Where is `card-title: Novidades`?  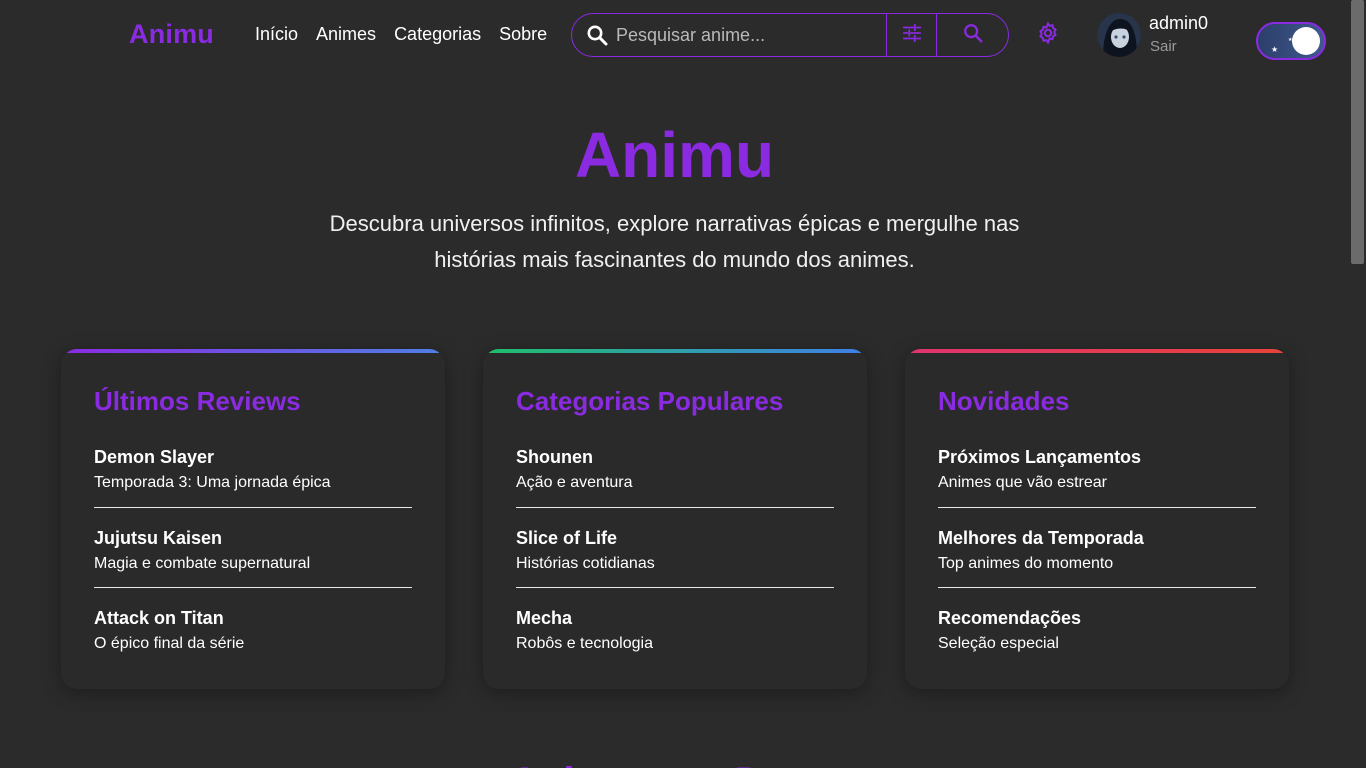
card-title: Novidades is located at coordinates (1004, 401).